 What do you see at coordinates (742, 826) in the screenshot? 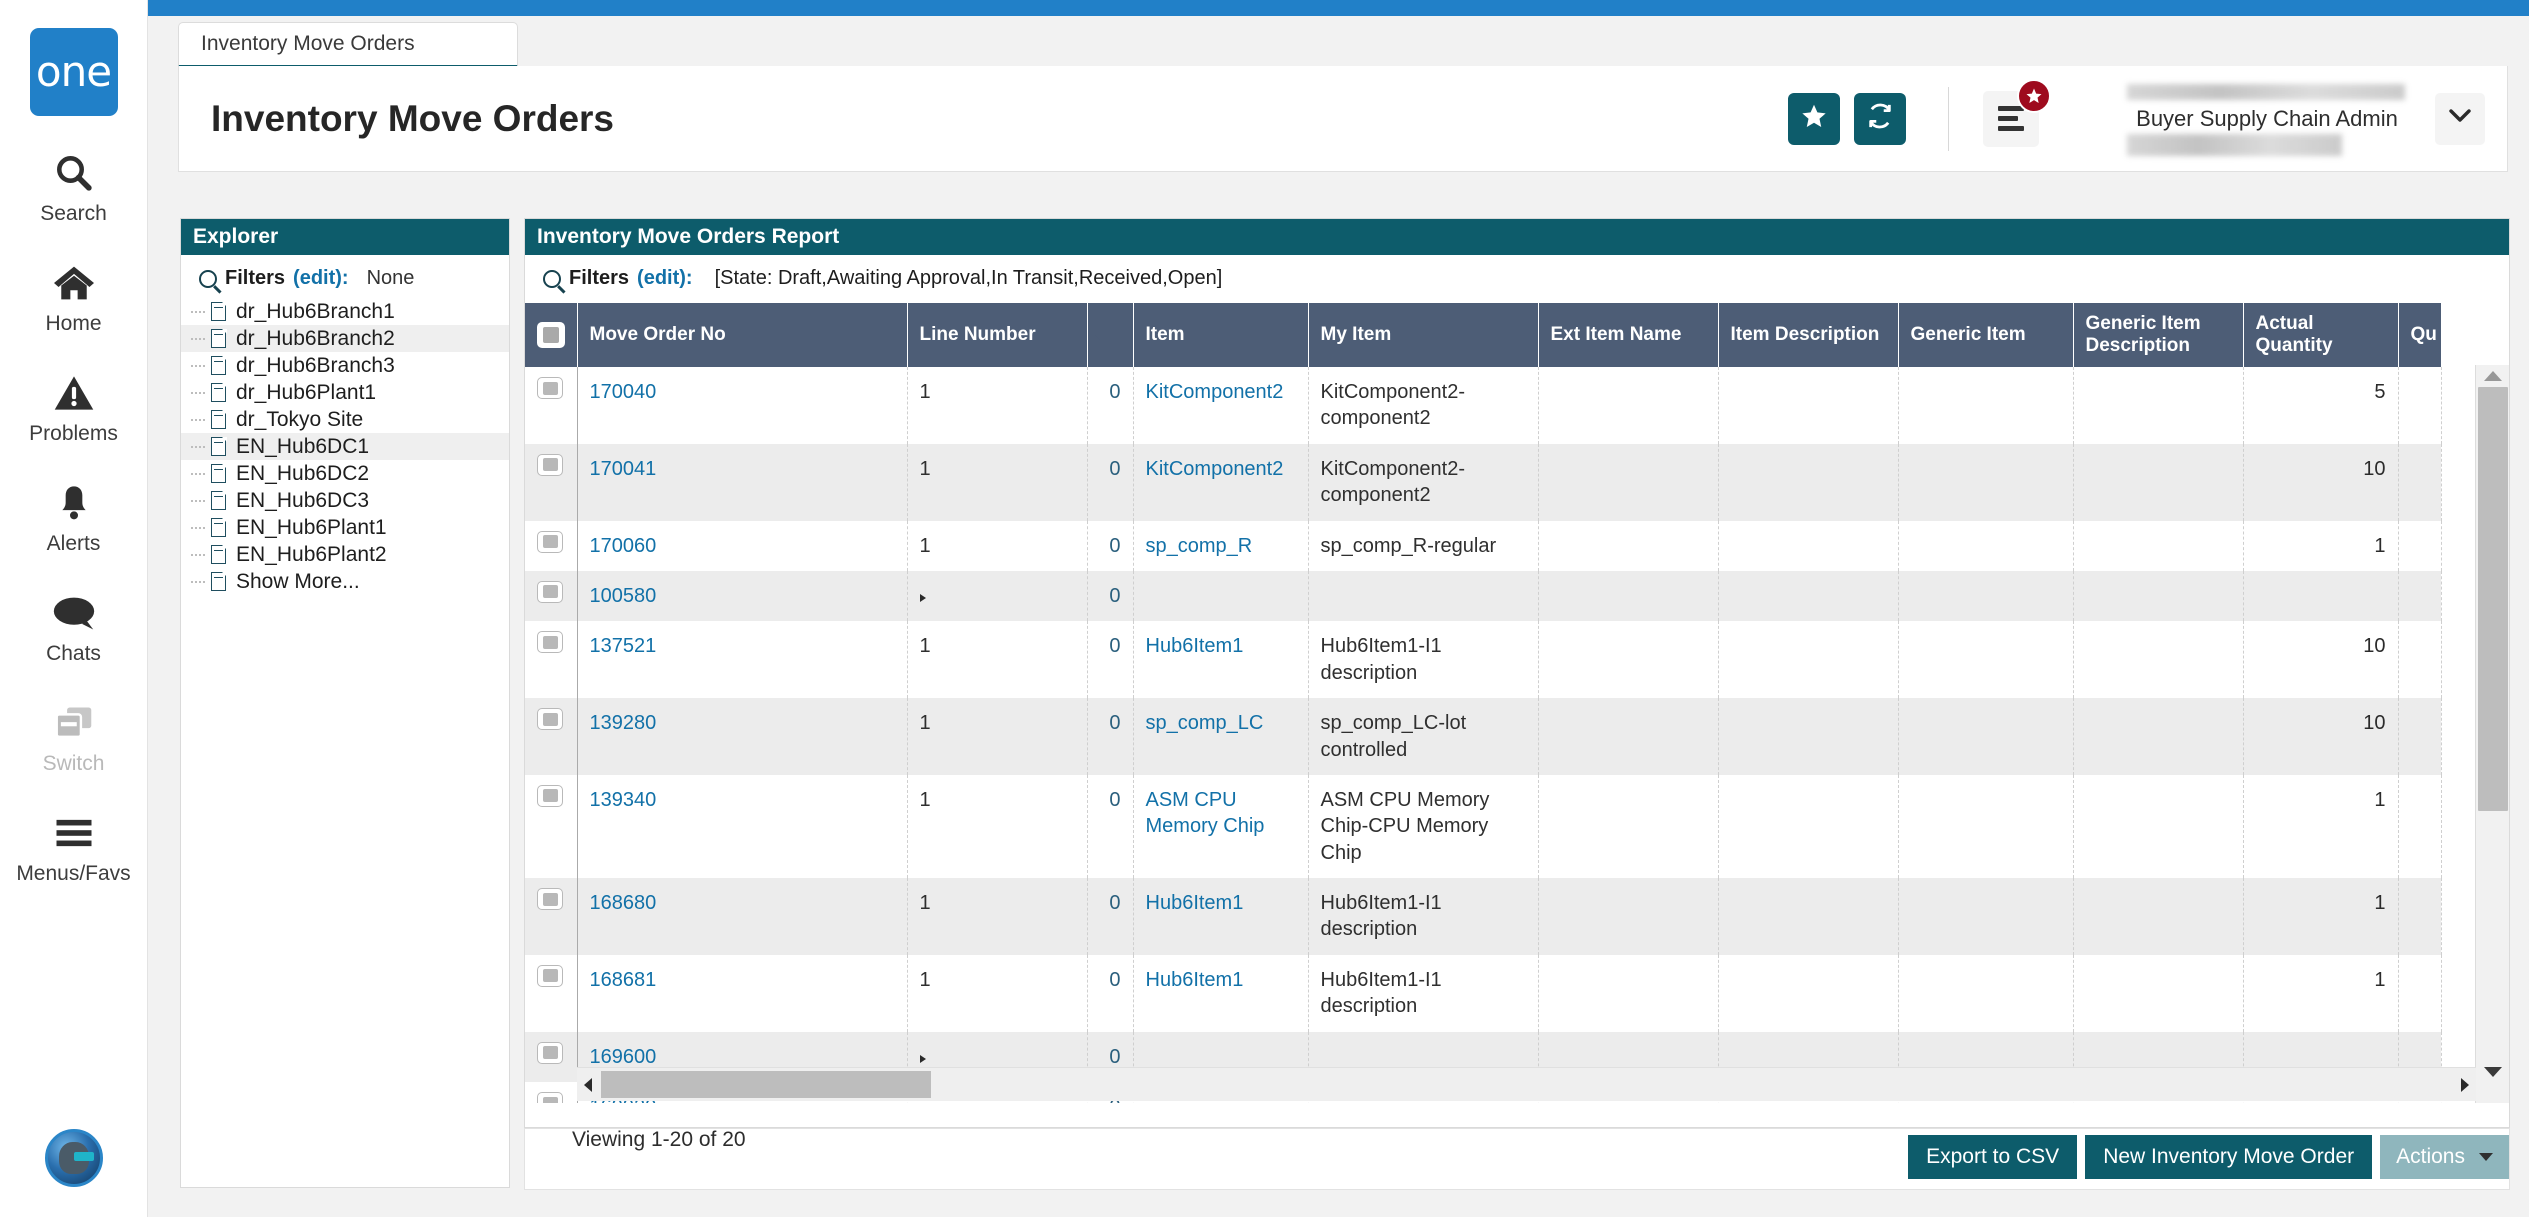
I see `cell-move-order-no: 139340` at bounding box center [742, 826].